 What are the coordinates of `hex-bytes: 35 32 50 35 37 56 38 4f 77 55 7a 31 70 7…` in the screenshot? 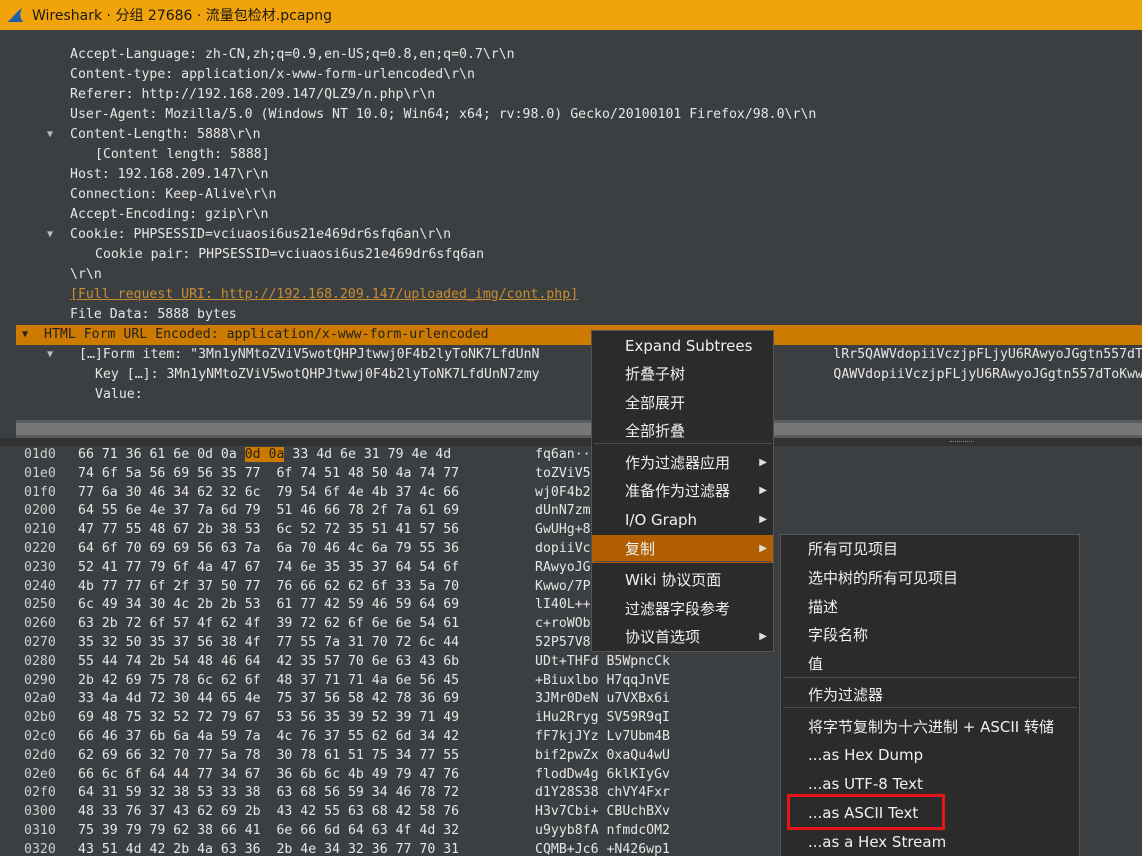 It's located at (269, 642).